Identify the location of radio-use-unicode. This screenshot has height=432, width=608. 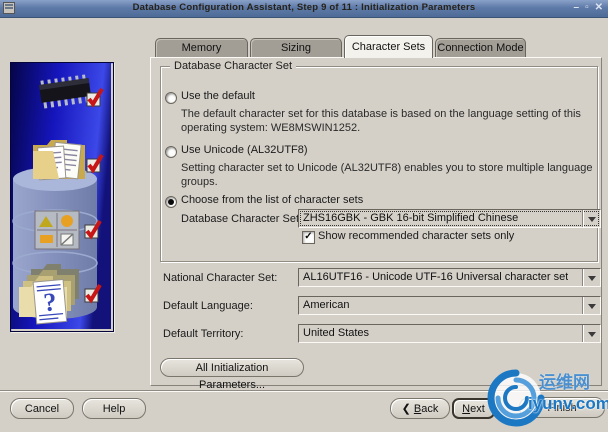
(171, 152).